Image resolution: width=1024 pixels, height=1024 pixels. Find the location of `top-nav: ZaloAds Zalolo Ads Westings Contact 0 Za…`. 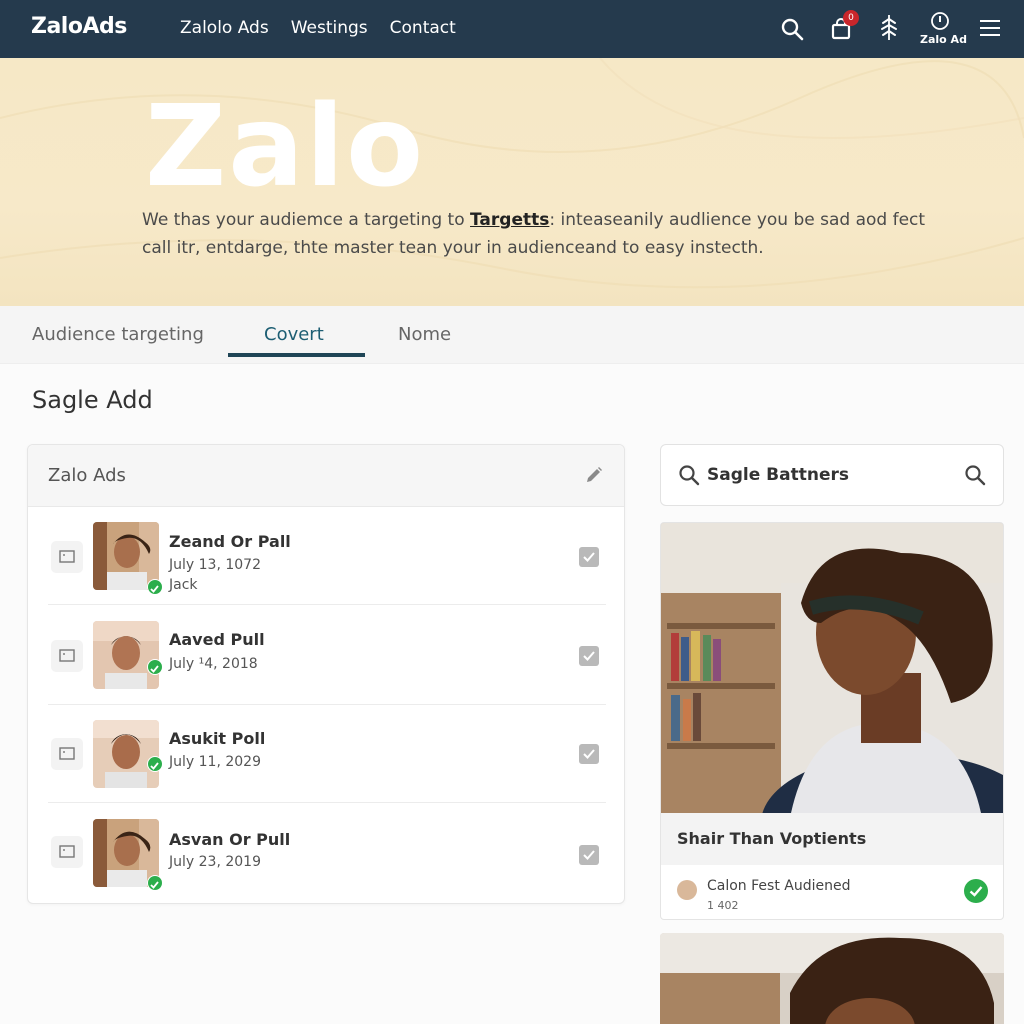

top-nav: ZaloAds Zalolo Ads Westings Contact 0 Za… is located at coordinates (512, 29).